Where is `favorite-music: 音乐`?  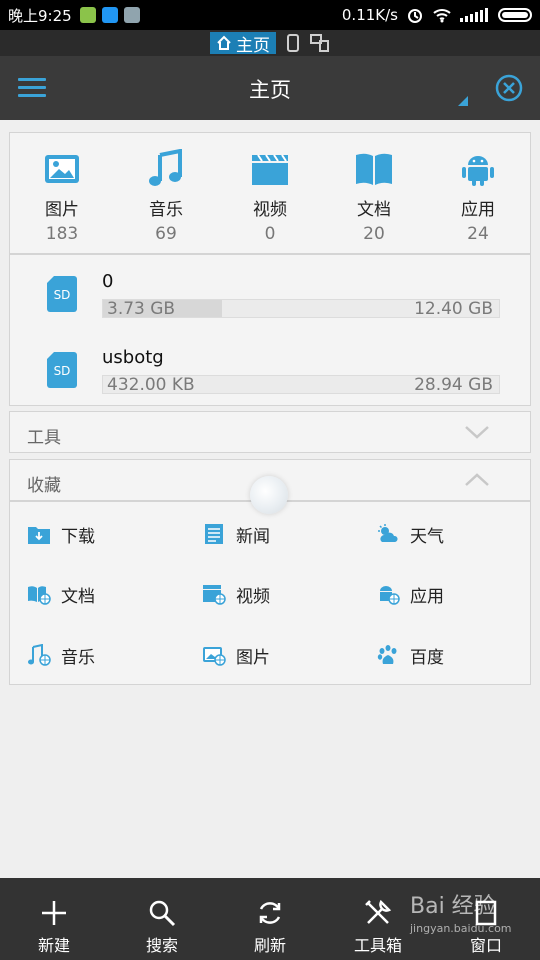 favorite-music: 音乐 is located at coordinates (61, 655).